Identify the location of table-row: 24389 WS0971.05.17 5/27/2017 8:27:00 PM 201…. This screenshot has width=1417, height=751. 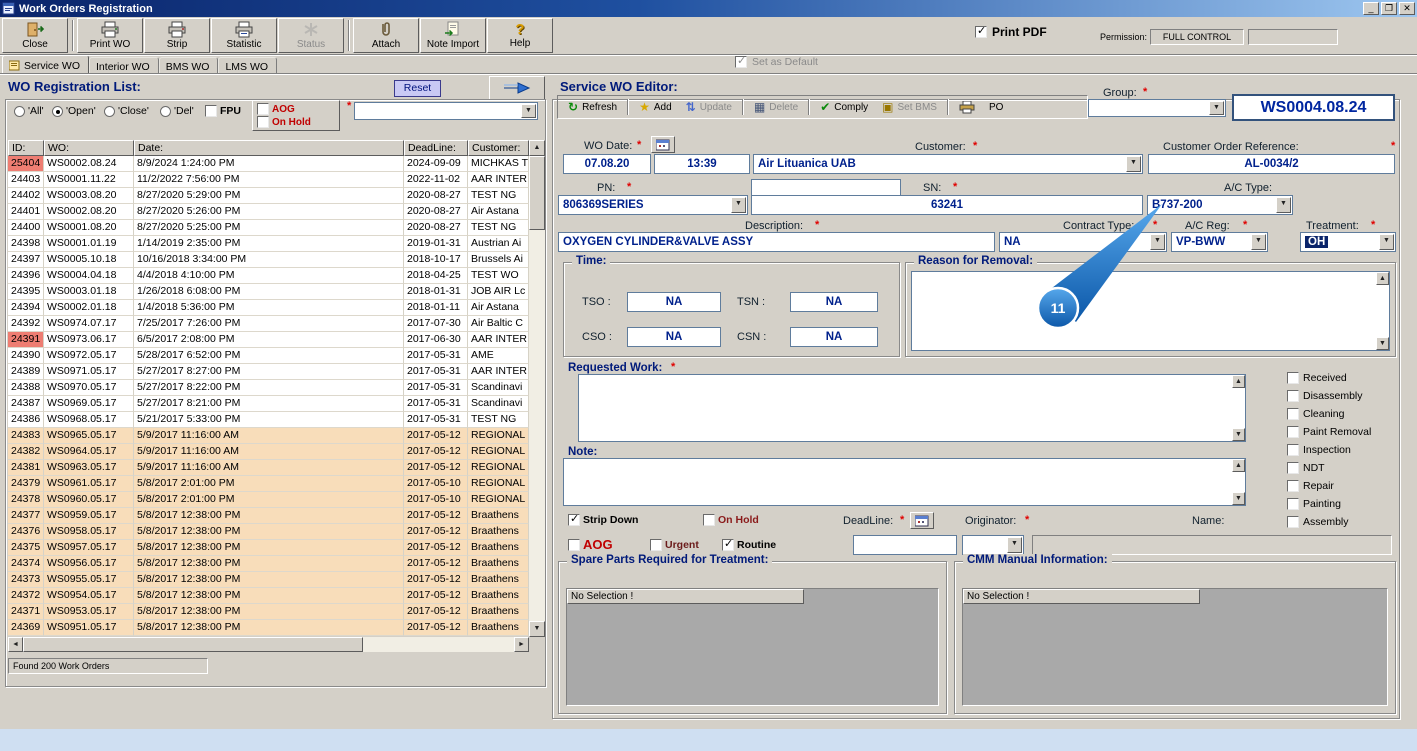
(276, 372).